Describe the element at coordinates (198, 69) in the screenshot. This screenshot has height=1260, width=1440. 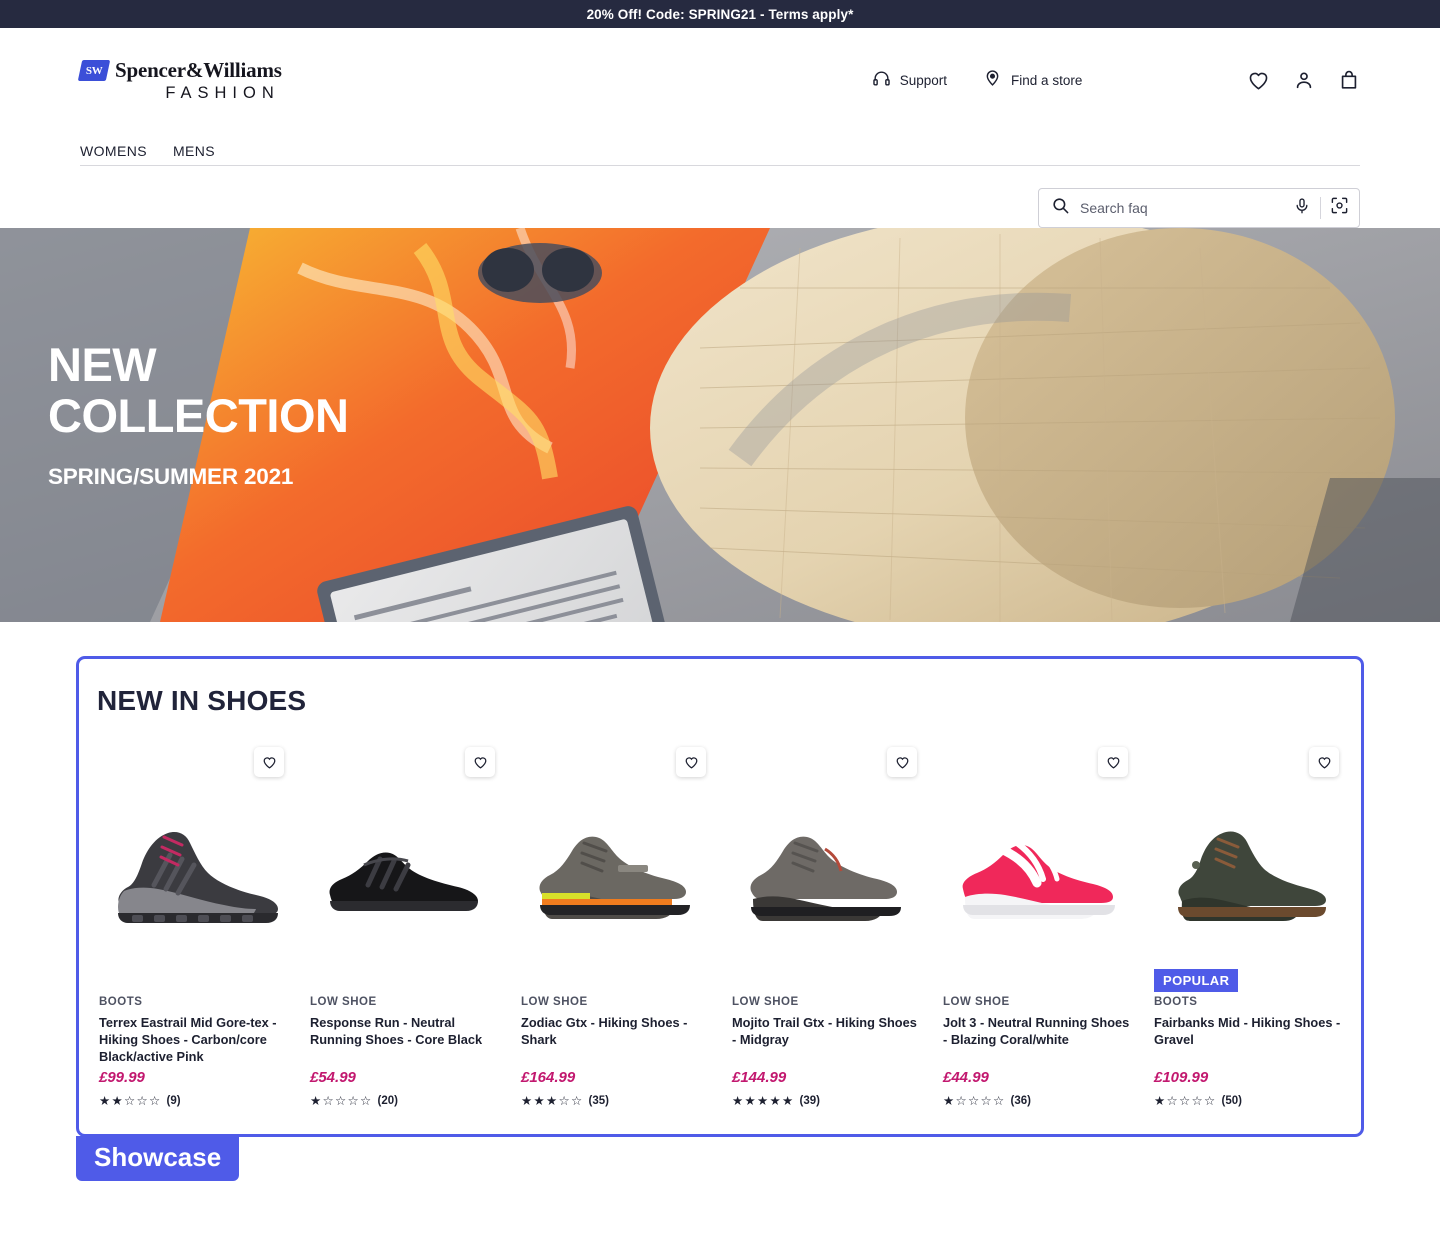
I see `brand-name: Spencer&Williams` at that location.